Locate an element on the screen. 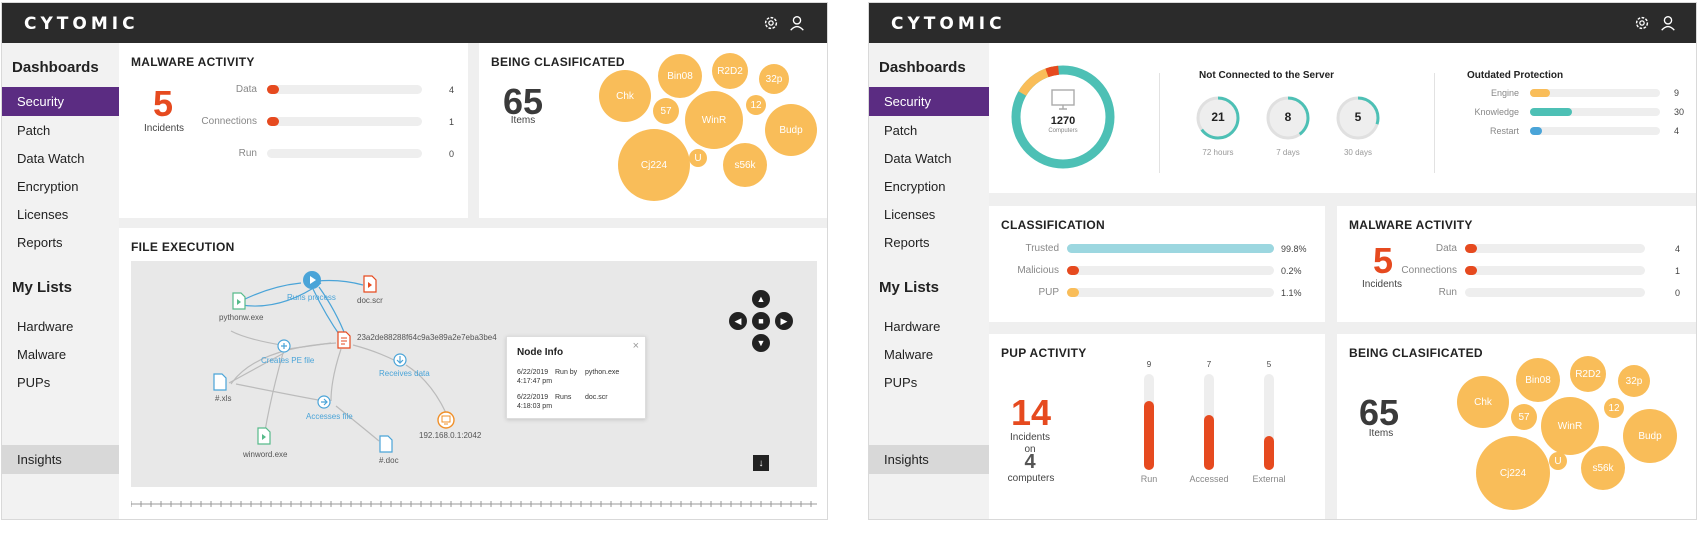  pup-incidents-count: 14 is located at coordinates (1031, 412).